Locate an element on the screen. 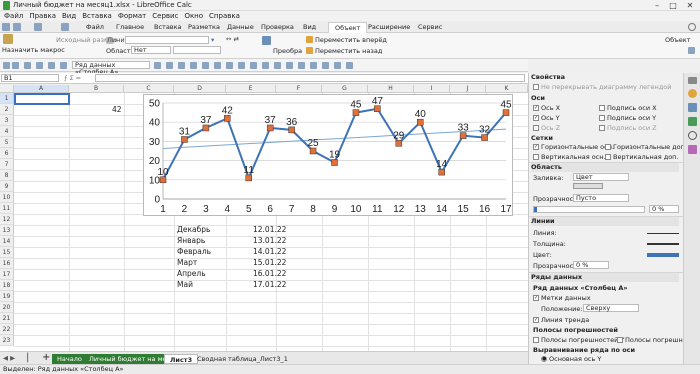 Image resolution: width=700 pixels, height=374 pixels. transform-icon is located at coordinates (266, 40).